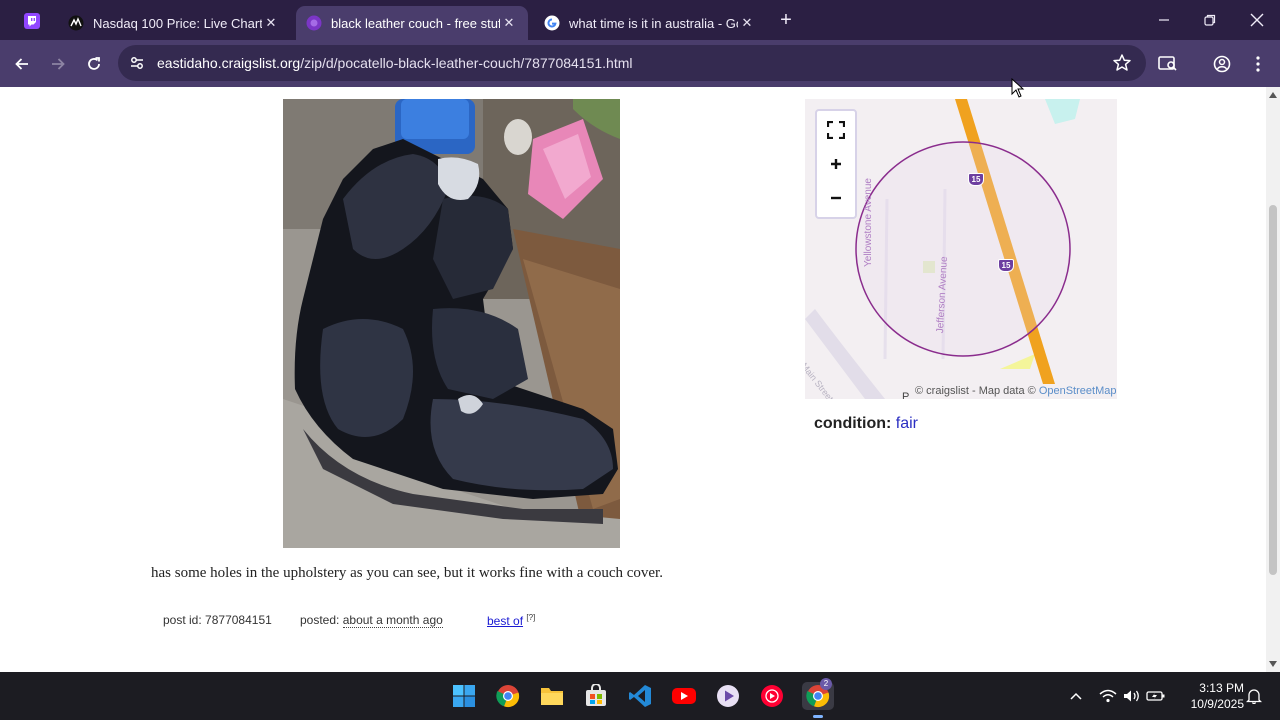  I want to click on map-controls, so click(836, 164).